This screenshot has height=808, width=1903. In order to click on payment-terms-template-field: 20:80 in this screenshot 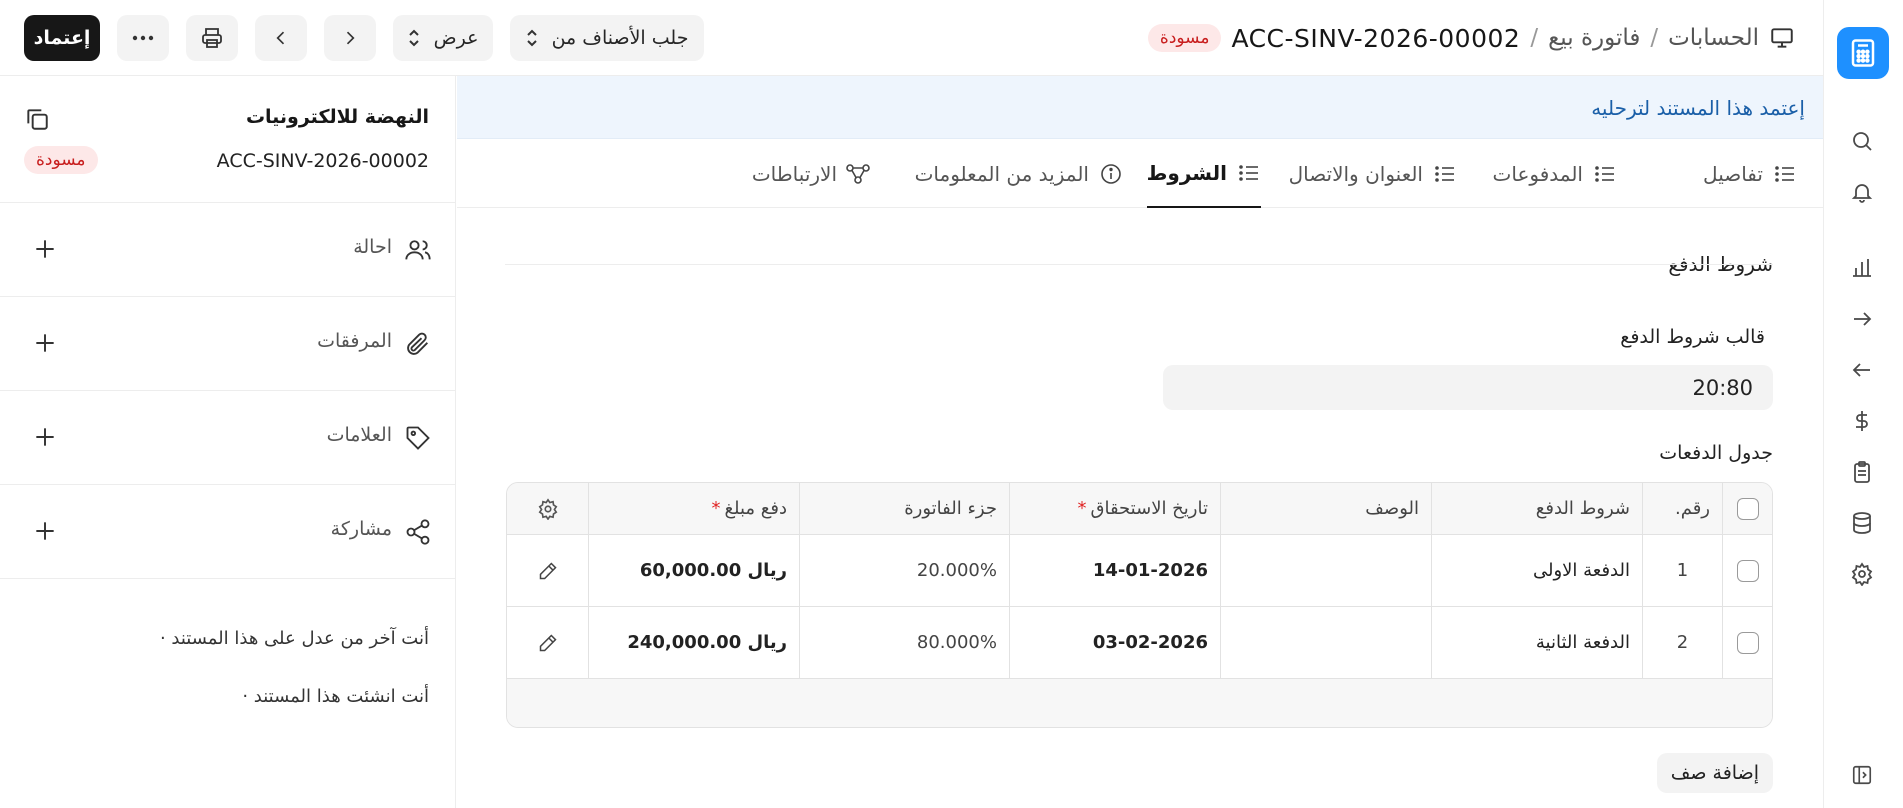, I will do `click(1468, 387)`.